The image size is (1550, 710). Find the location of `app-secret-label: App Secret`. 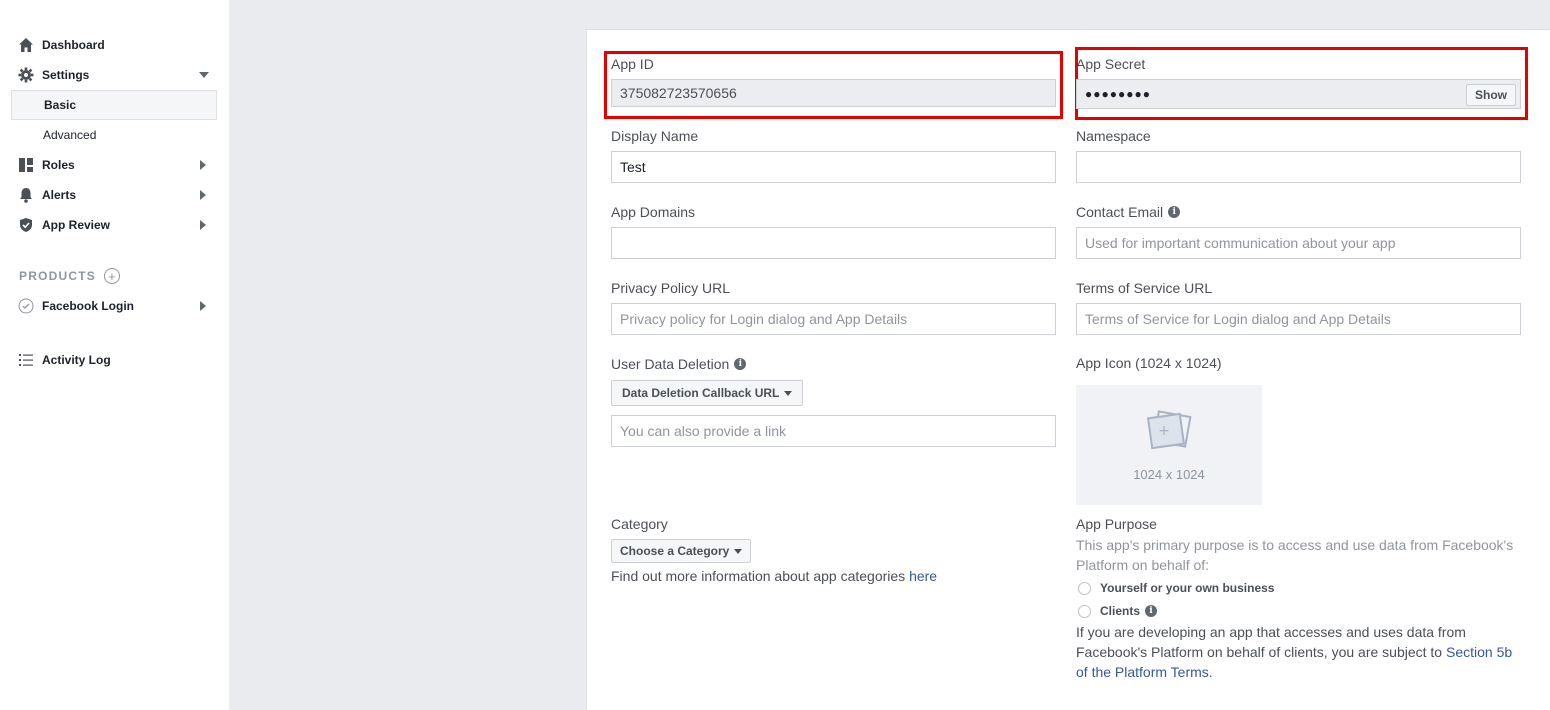

app-secret-label: App Secret is located at coordinates (1111, 64).